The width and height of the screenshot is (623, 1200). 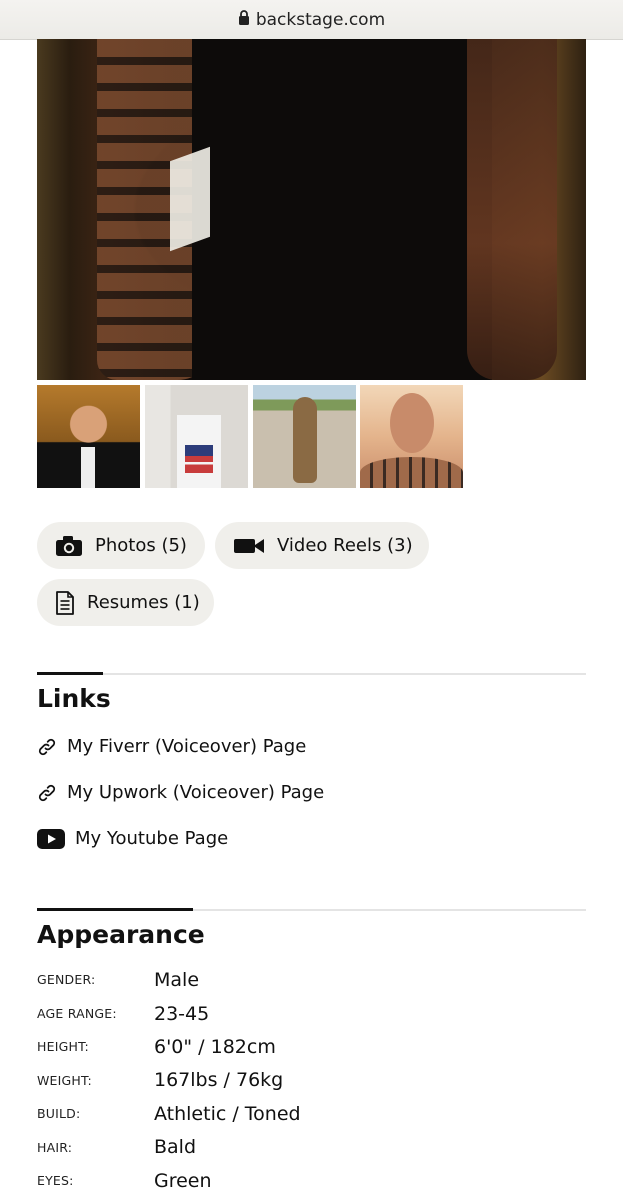 What do you see at coordinates (55, 1147) in the screenshot?
I see `attr-label-hair: HAIR:` at bounding box center [55, 1147].